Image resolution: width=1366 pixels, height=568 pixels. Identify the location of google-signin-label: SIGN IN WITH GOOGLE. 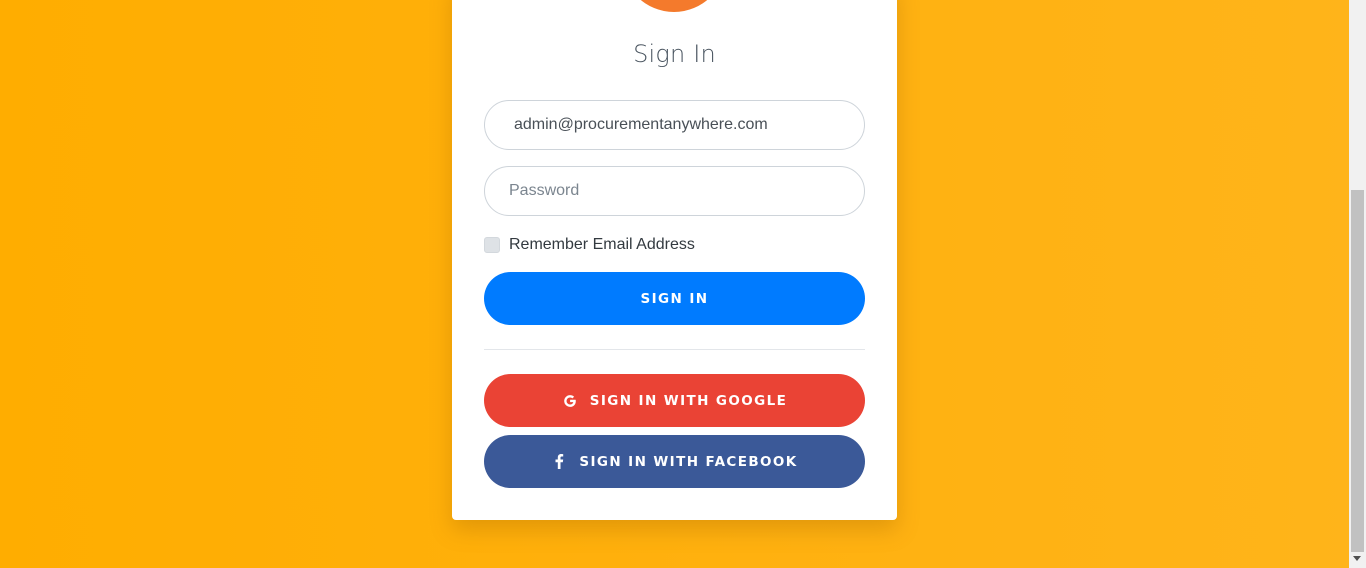
(688, 400).